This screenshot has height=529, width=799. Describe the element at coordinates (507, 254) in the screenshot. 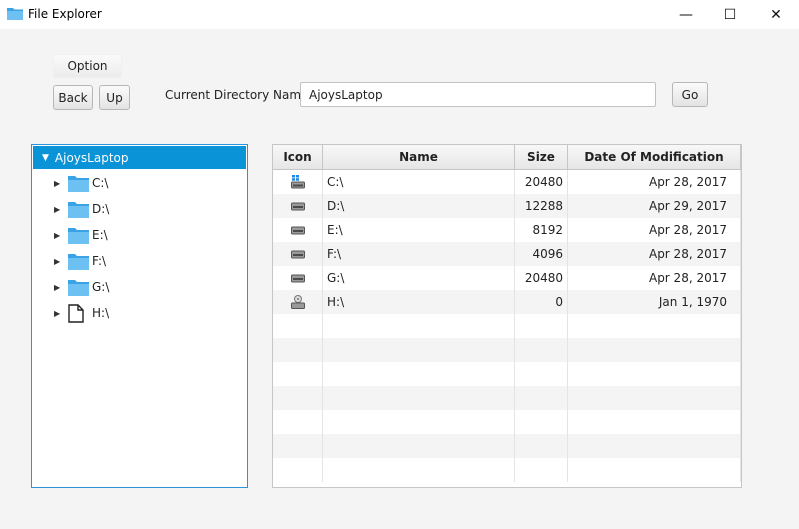

I see `table-row: F:\ 4096 Apr 28, 2017` at that location.